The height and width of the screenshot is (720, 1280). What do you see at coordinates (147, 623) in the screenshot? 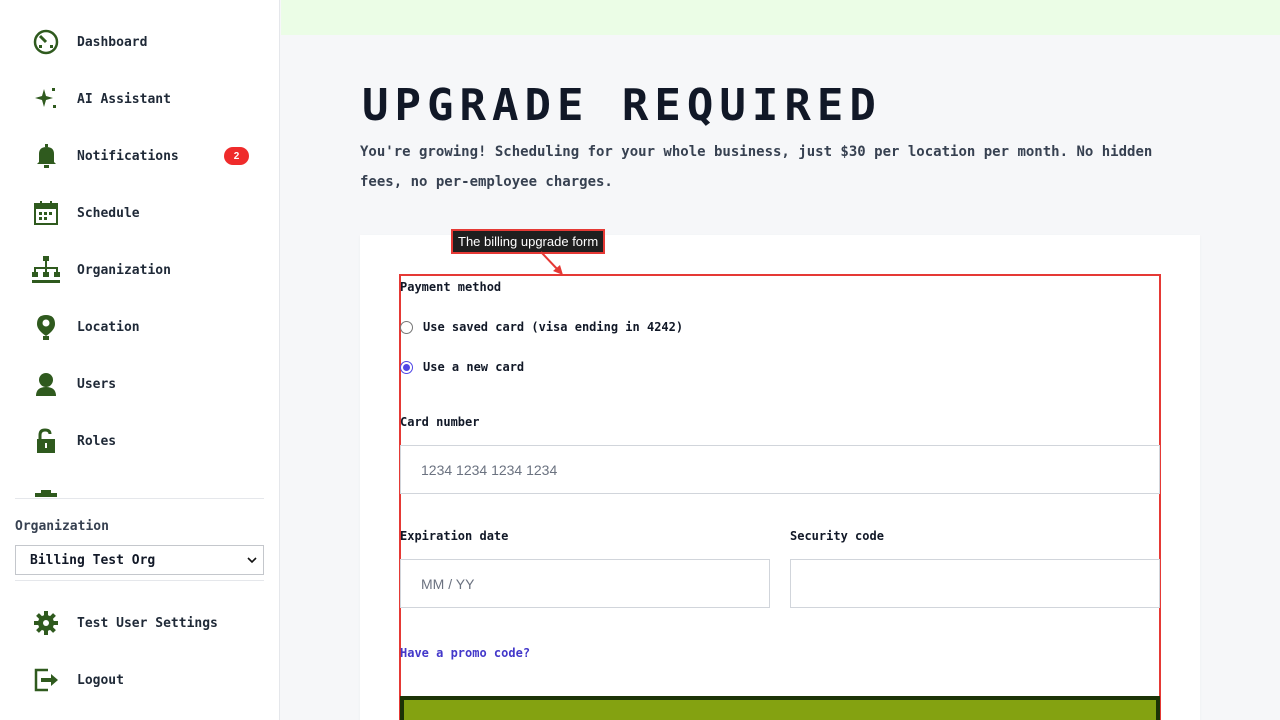
I see `sidebar-item-label: Test User Settings` at bounding box center [147, 623].